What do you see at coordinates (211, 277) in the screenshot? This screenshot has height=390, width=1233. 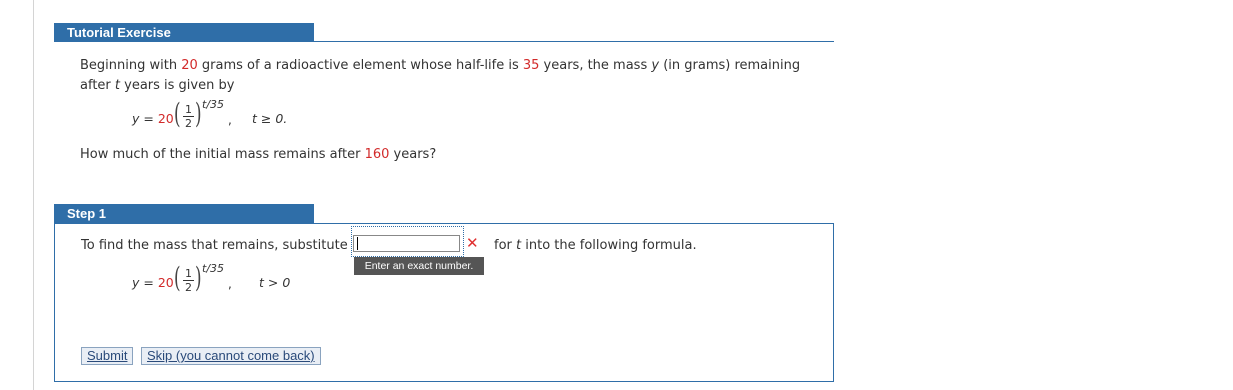 I see `step-1-formula: y = 20 ( 12 ) t/35 , t > 0` at bounding box center [211, 277].